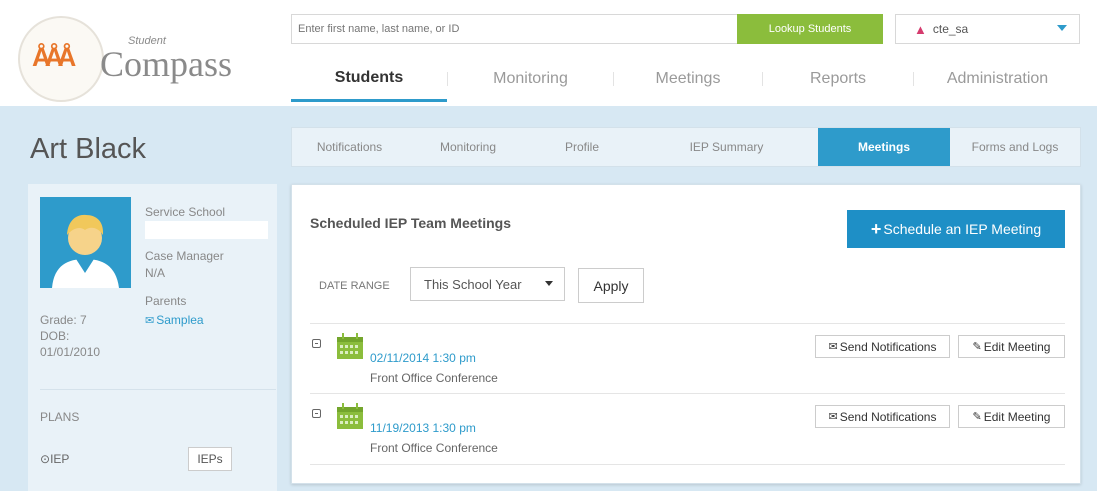 The width and height of the screenshot is (1097, 491). What do you see at coordinates (582, 147) in the screenshot?
I see `tab-profile: Profile` at bounding box center [582, 147].